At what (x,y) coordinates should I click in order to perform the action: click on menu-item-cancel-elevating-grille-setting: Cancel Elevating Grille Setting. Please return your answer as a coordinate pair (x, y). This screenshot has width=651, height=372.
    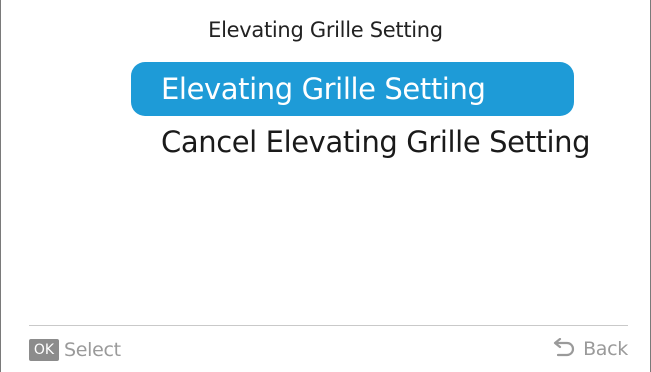
    Looking at the image, I should click on (371, 142).